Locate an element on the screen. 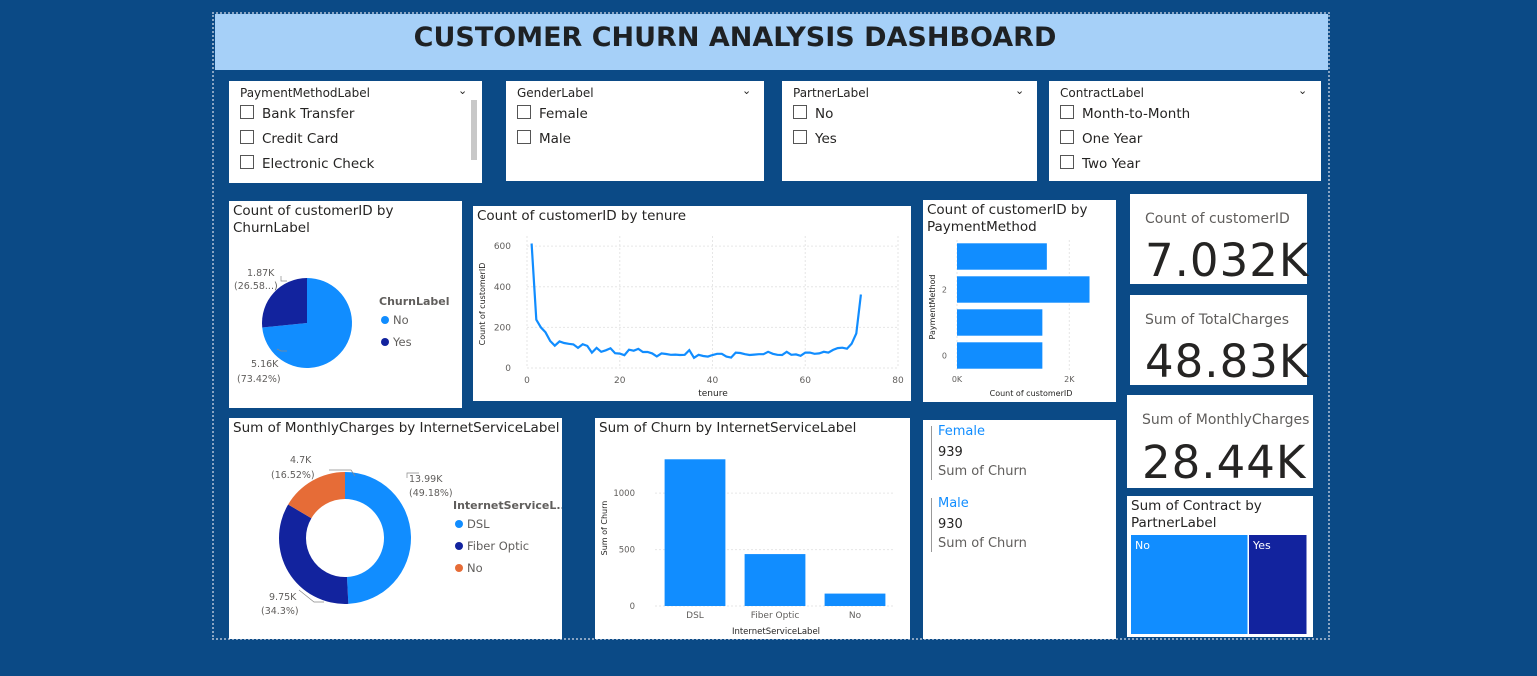 The width and height of the screenshot is (1537, 676). kpi-card-total-charges: Sum of TotalCharges 48.83K is located at coordinates (1220, 341).